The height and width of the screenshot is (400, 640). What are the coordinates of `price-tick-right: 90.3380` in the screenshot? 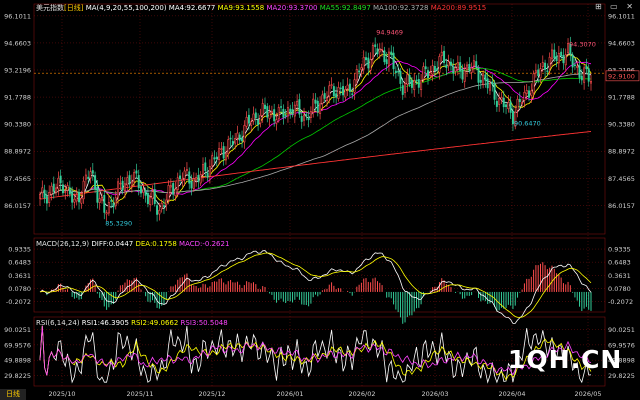 It's located at (621, 125).